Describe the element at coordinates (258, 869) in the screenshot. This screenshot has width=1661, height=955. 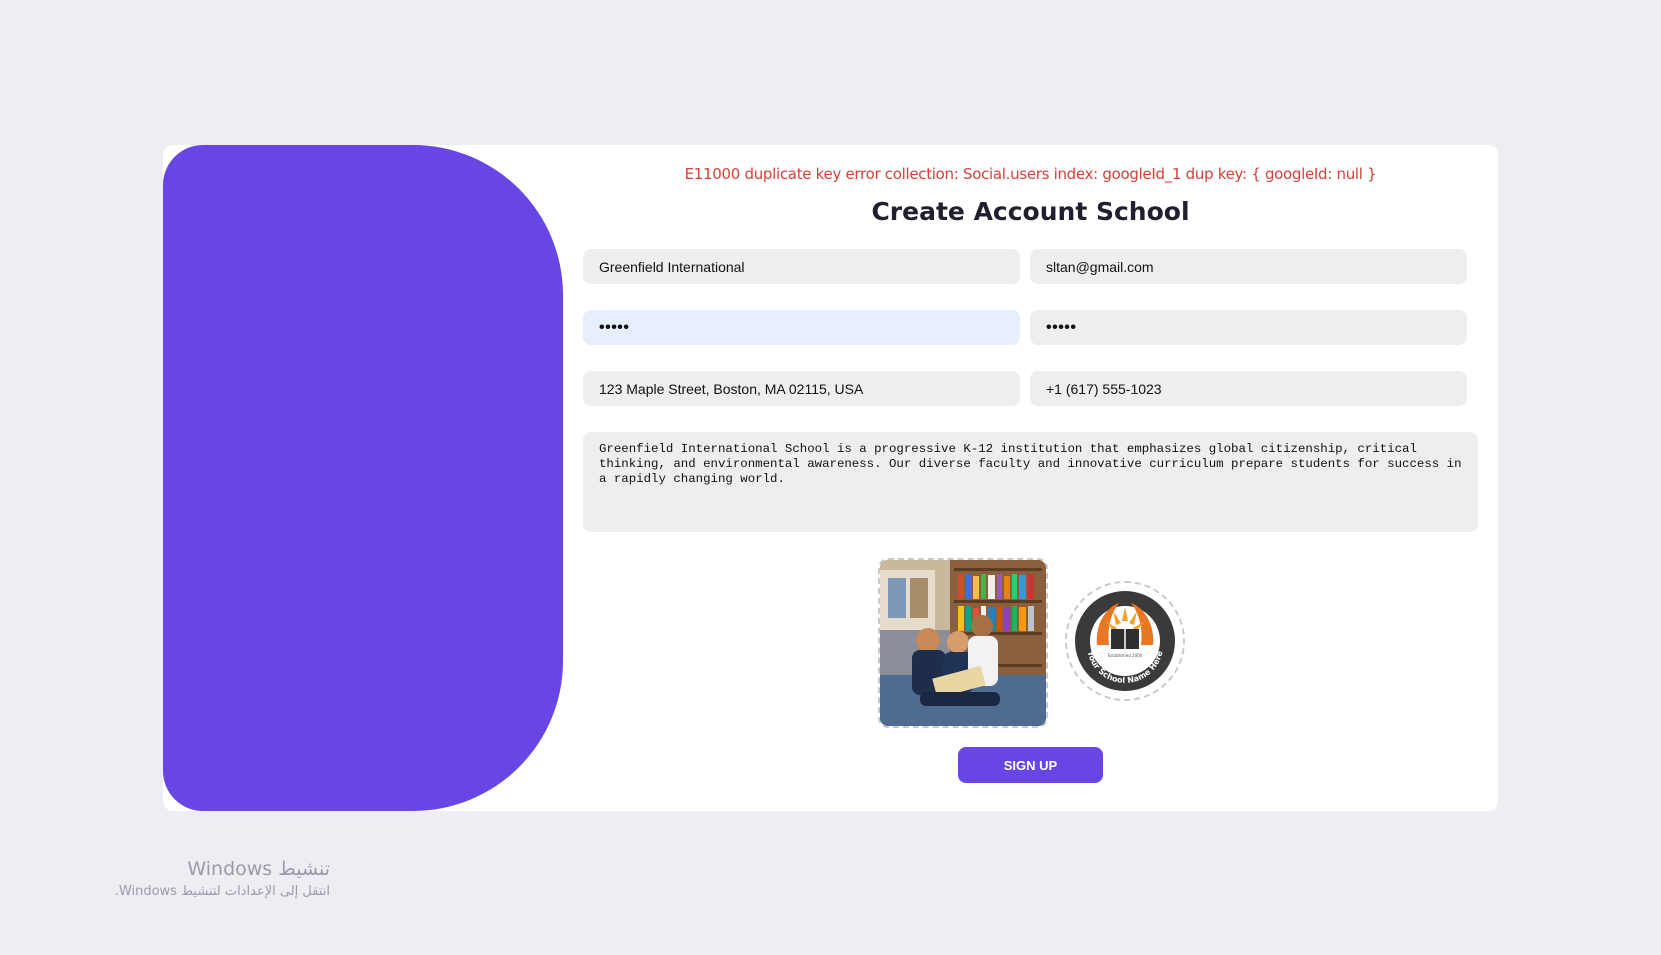
I see `watermark-title: تنشيط Windows` at that location.